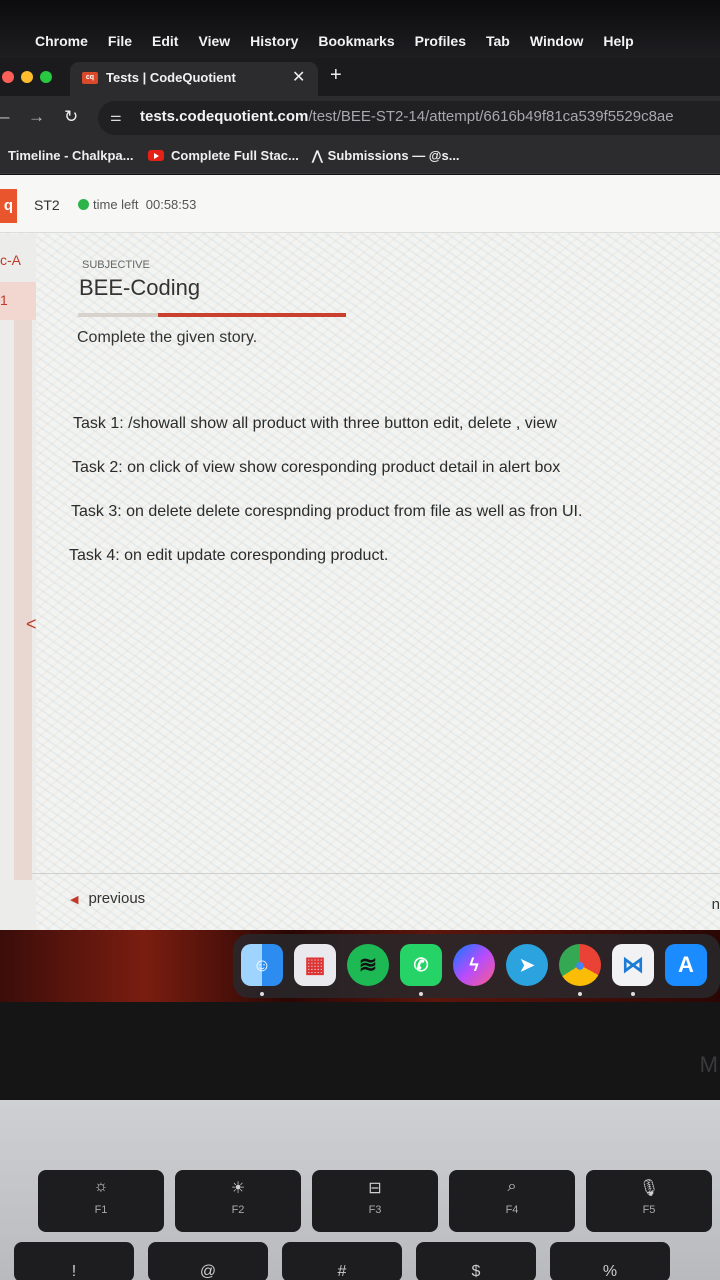 The width and height of the screenshot is (720, 1280). I want to click on key-2: @, so click(208, 1261).